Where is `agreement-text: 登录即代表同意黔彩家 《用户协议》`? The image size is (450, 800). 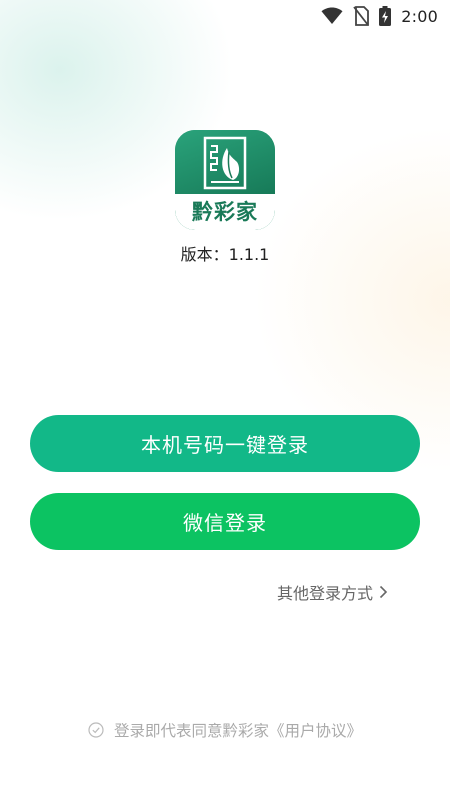
agreement-text: 登录即代表同意黔彩家 《用户协议》 is located at coordinates (238, 730).